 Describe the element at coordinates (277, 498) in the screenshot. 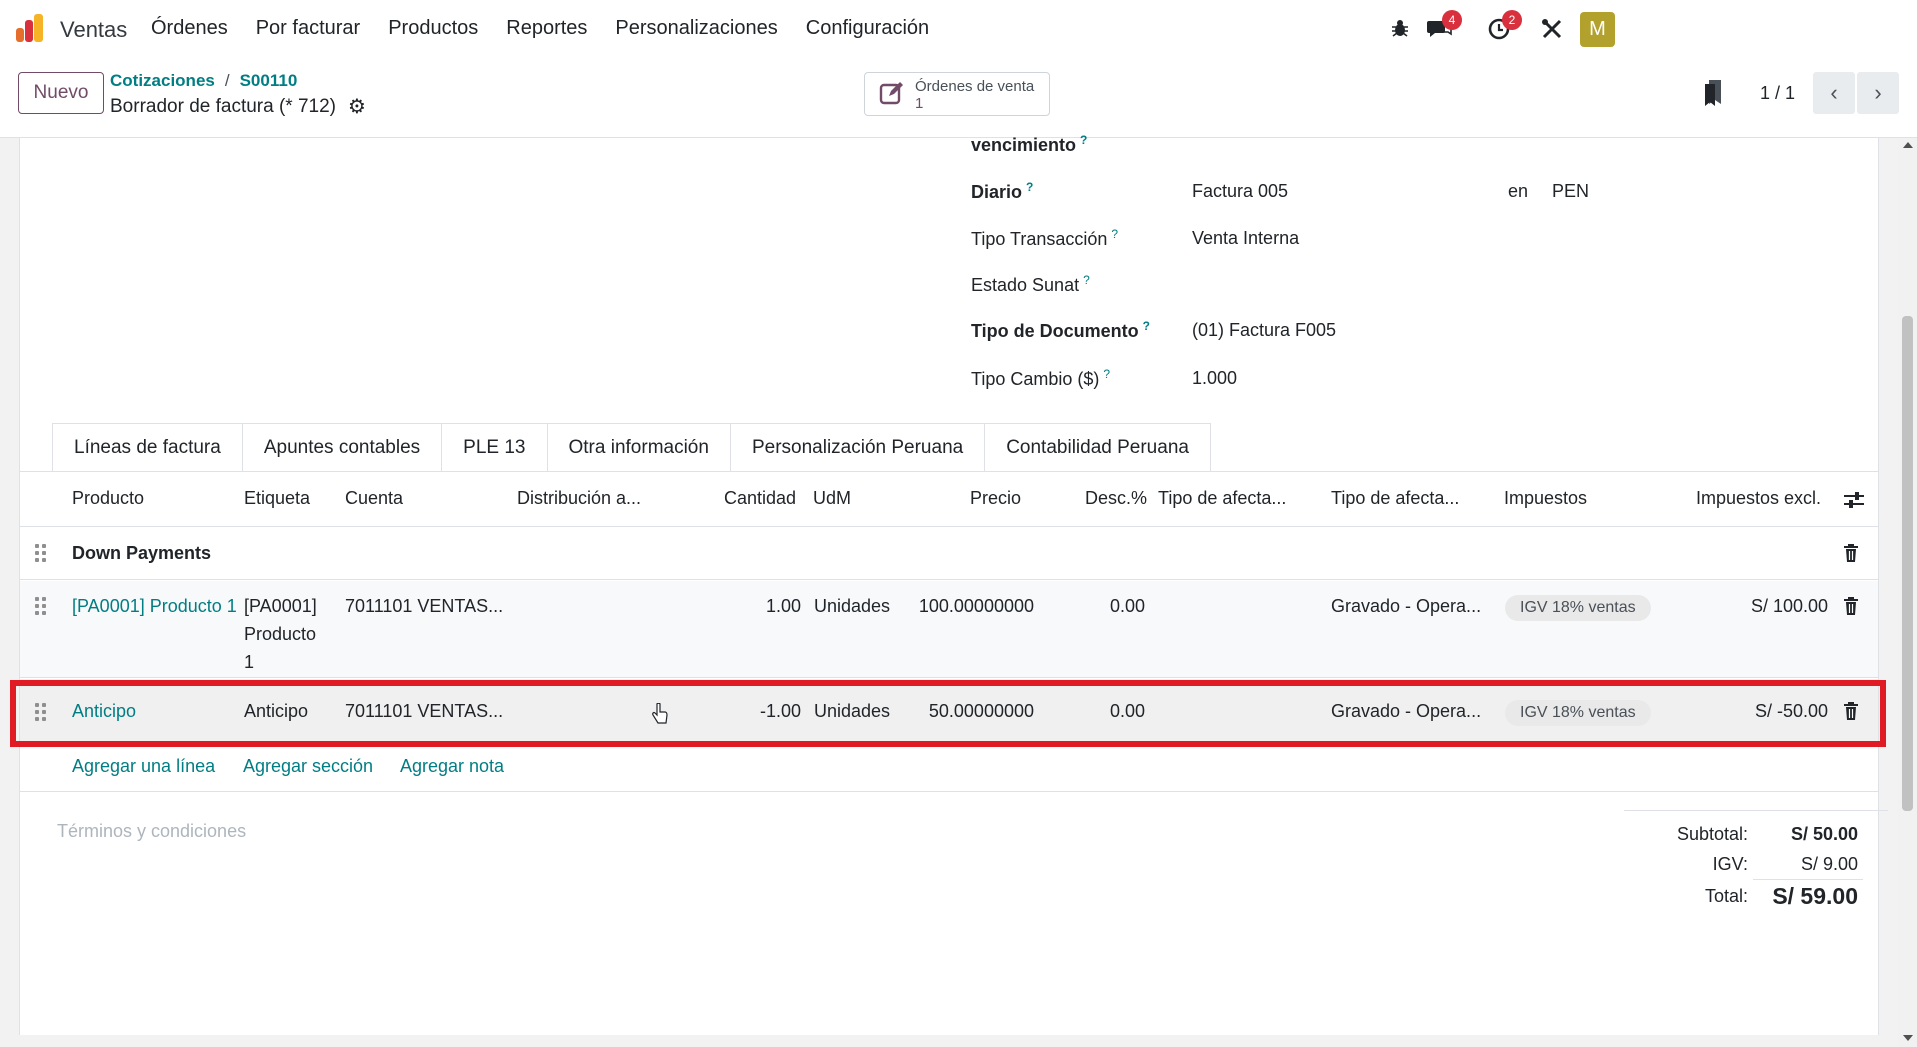

I see `column-header: Etiqueta` at that location.